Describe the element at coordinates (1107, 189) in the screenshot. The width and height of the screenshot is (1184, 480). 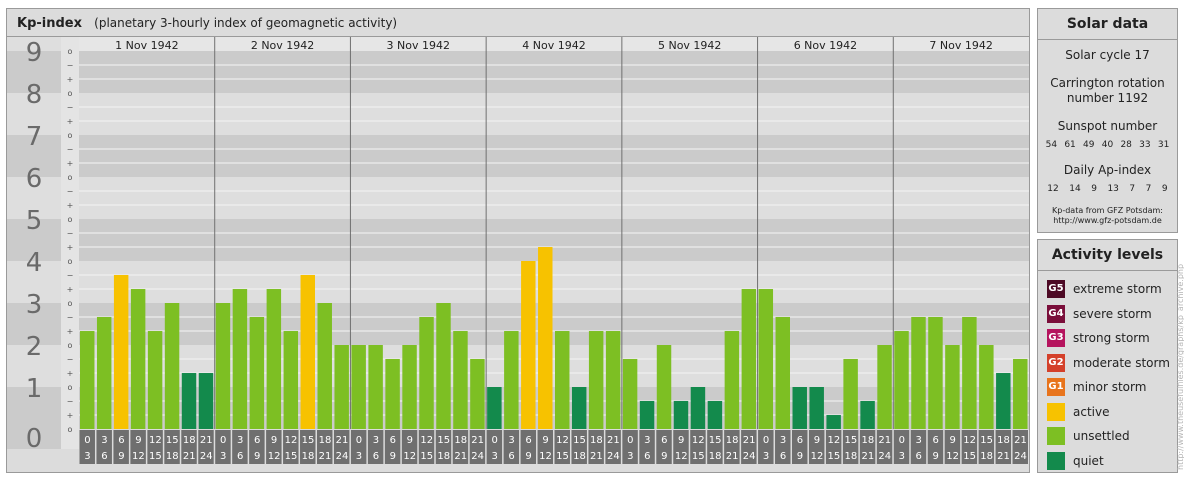
I see `ap-values: 12 14 9 13 7 7 9` at that location.